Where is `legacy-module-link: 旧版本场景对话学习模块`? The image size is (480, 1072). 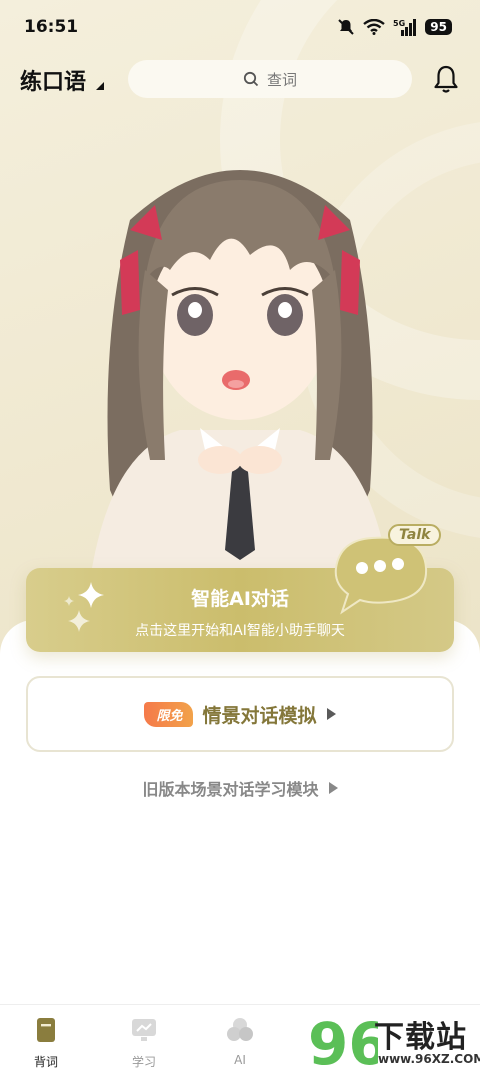 legacy-module-link: 旧版本场景对话学习模块 is located at coordinates (240, 788).